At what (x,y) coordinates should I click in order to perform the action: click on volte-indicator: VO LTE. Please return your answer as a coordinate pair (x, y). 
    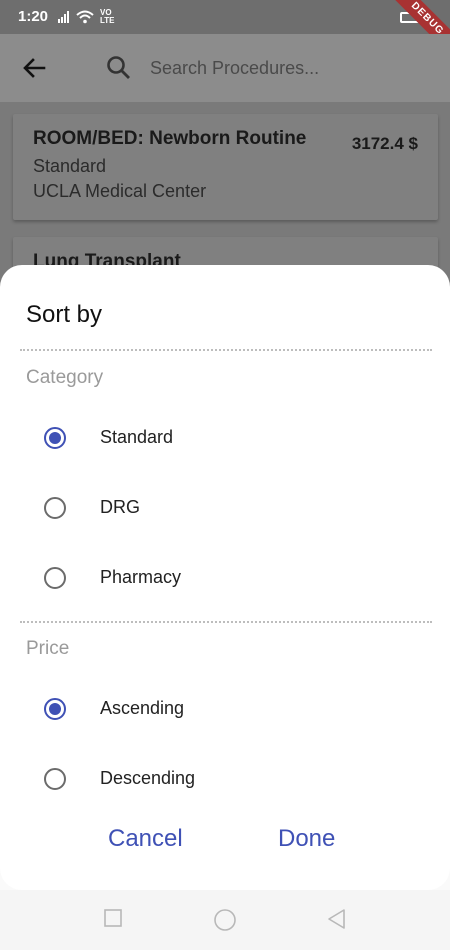
    Looking at the image, I should click on (107, 16).